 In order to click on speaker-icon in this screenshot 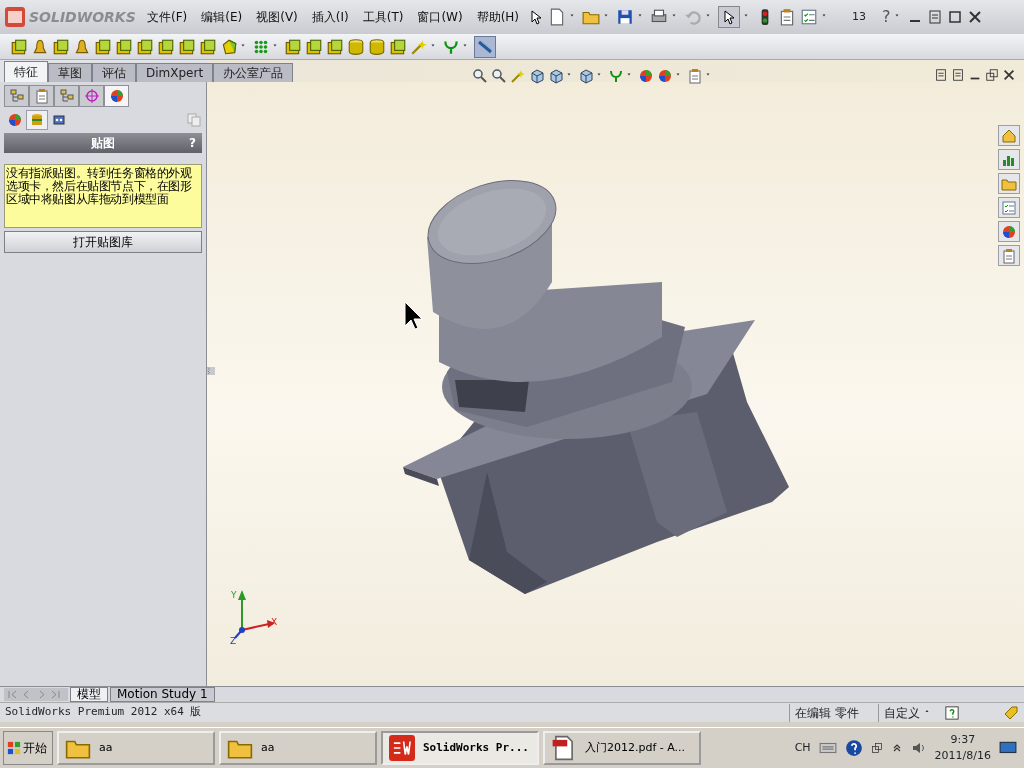, I will do `click(918, 748)`.